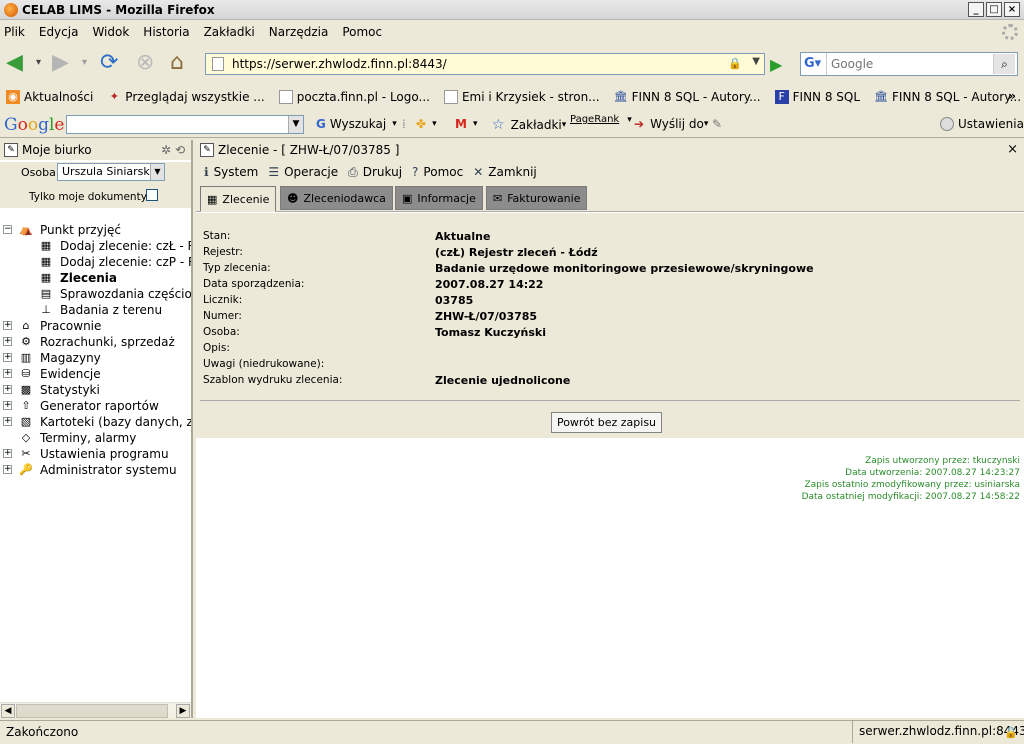  I want to click on tree-item: − ⛺ Punkt przyjęć, so click(62, 230).